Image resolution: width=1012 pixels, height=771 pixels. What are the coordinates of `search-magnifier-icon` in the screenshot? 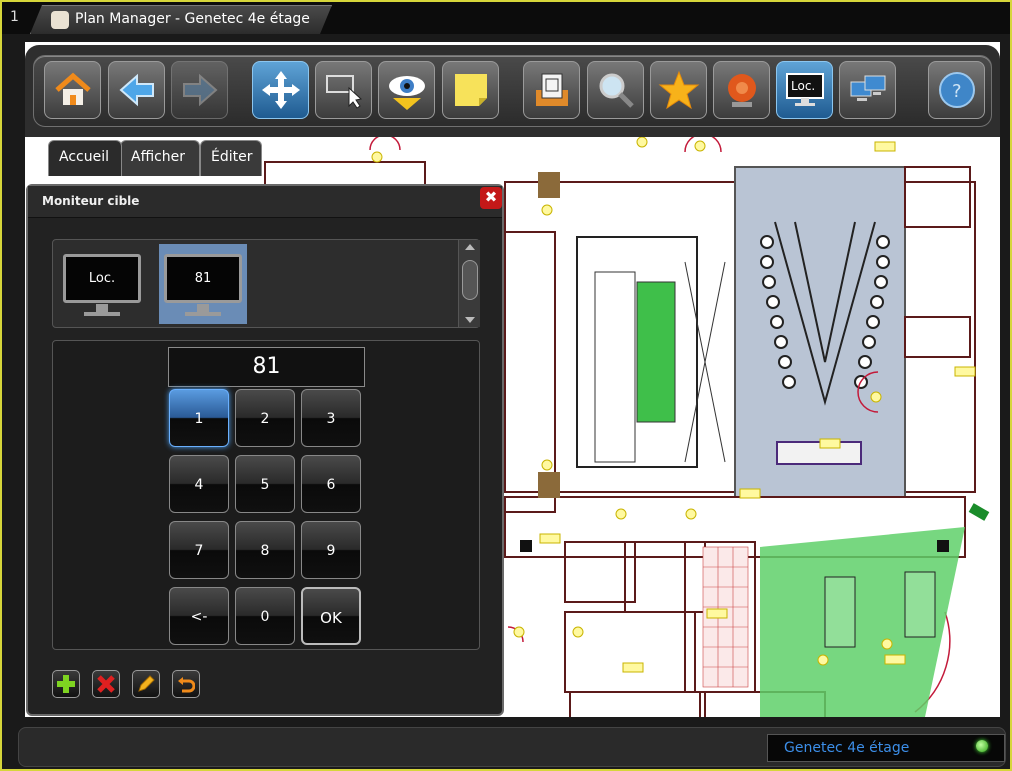 It's located at (616, 90).